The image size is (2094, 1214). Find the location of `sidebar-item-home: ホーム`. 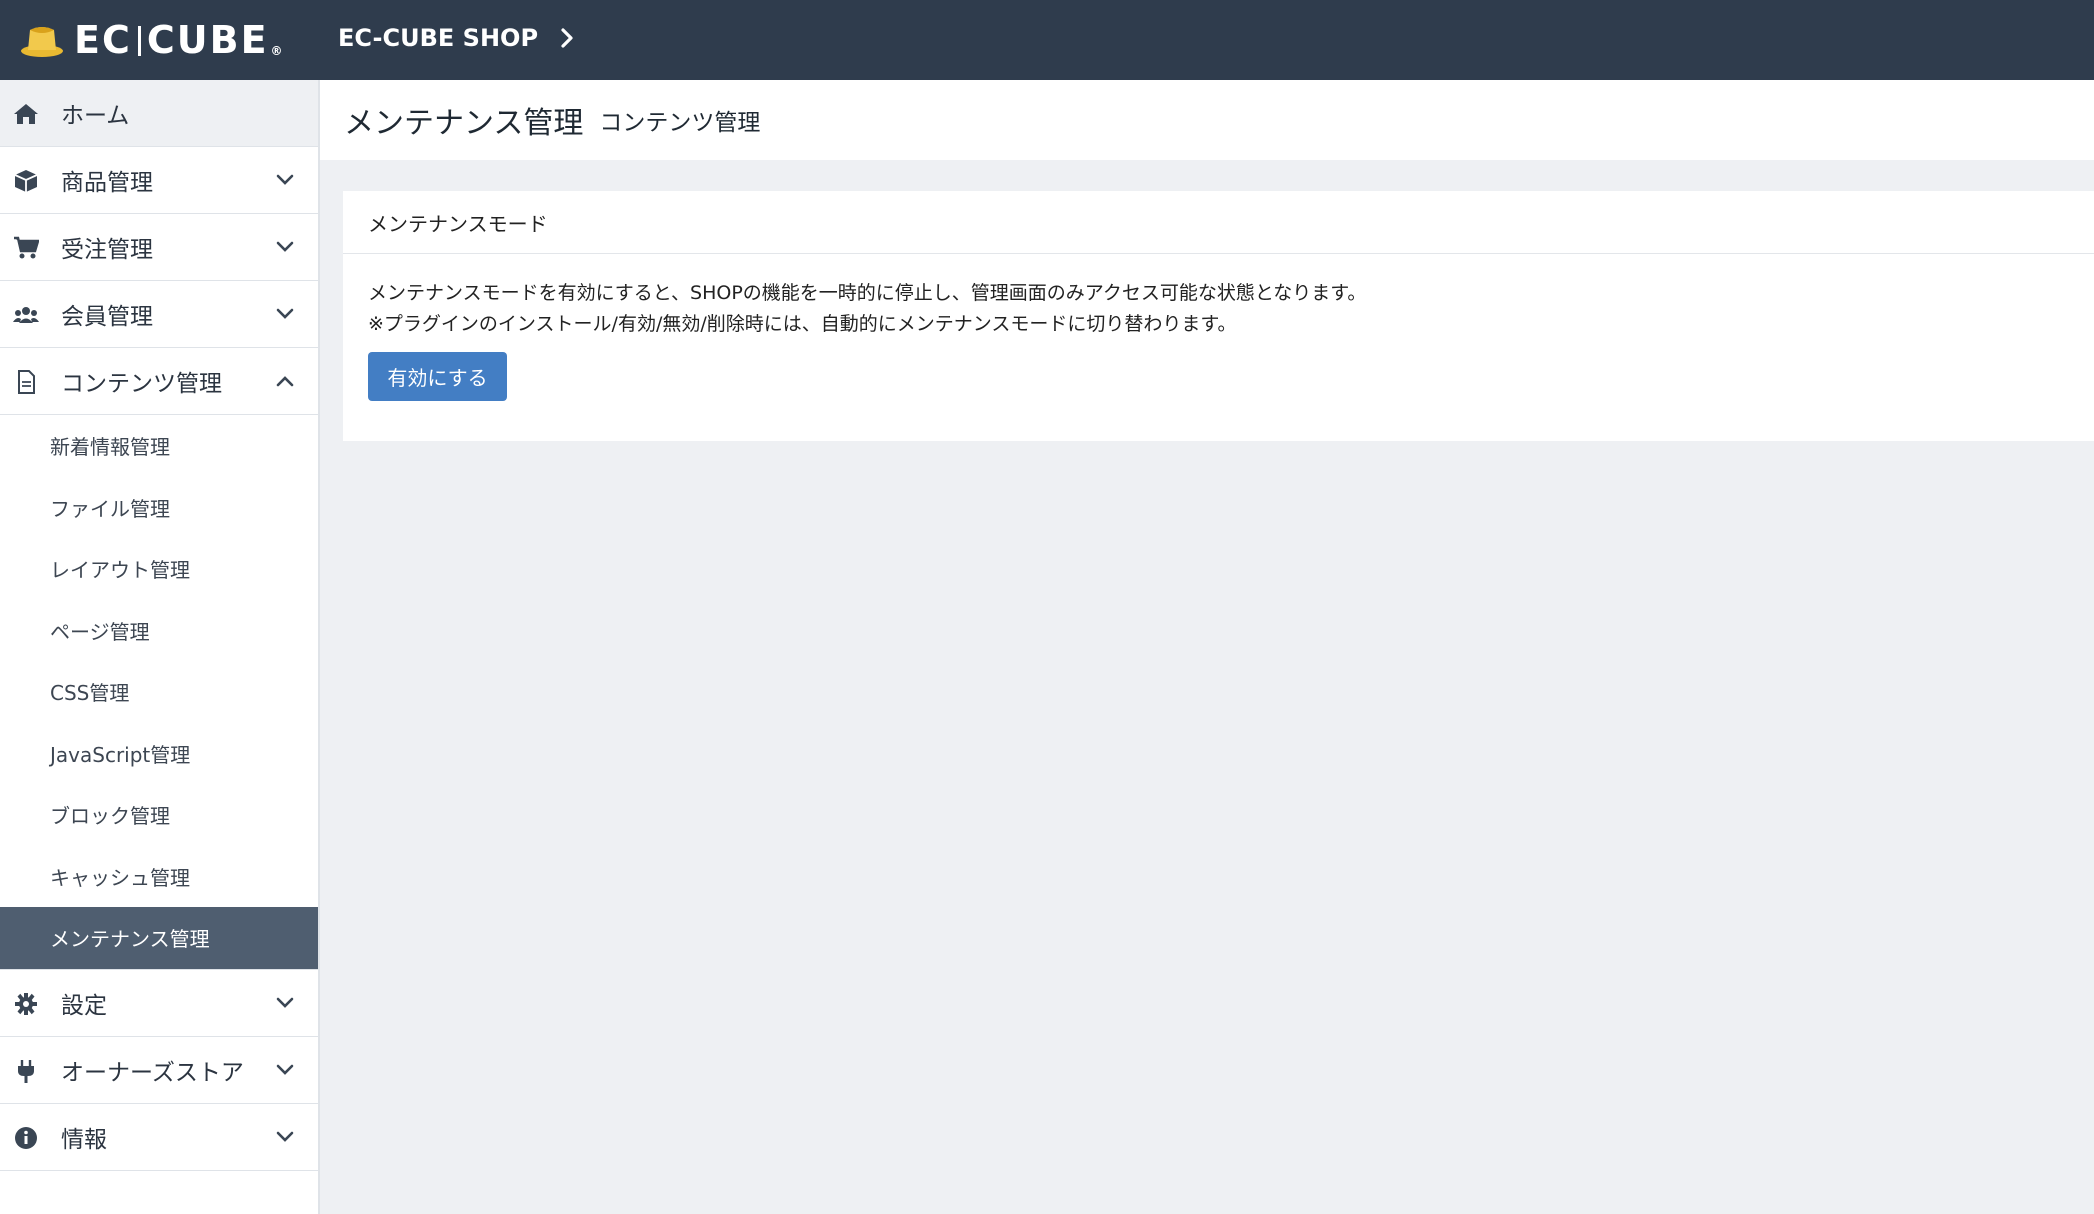

sidebar-item-home: ホーム is located at coordinates (159, 113).